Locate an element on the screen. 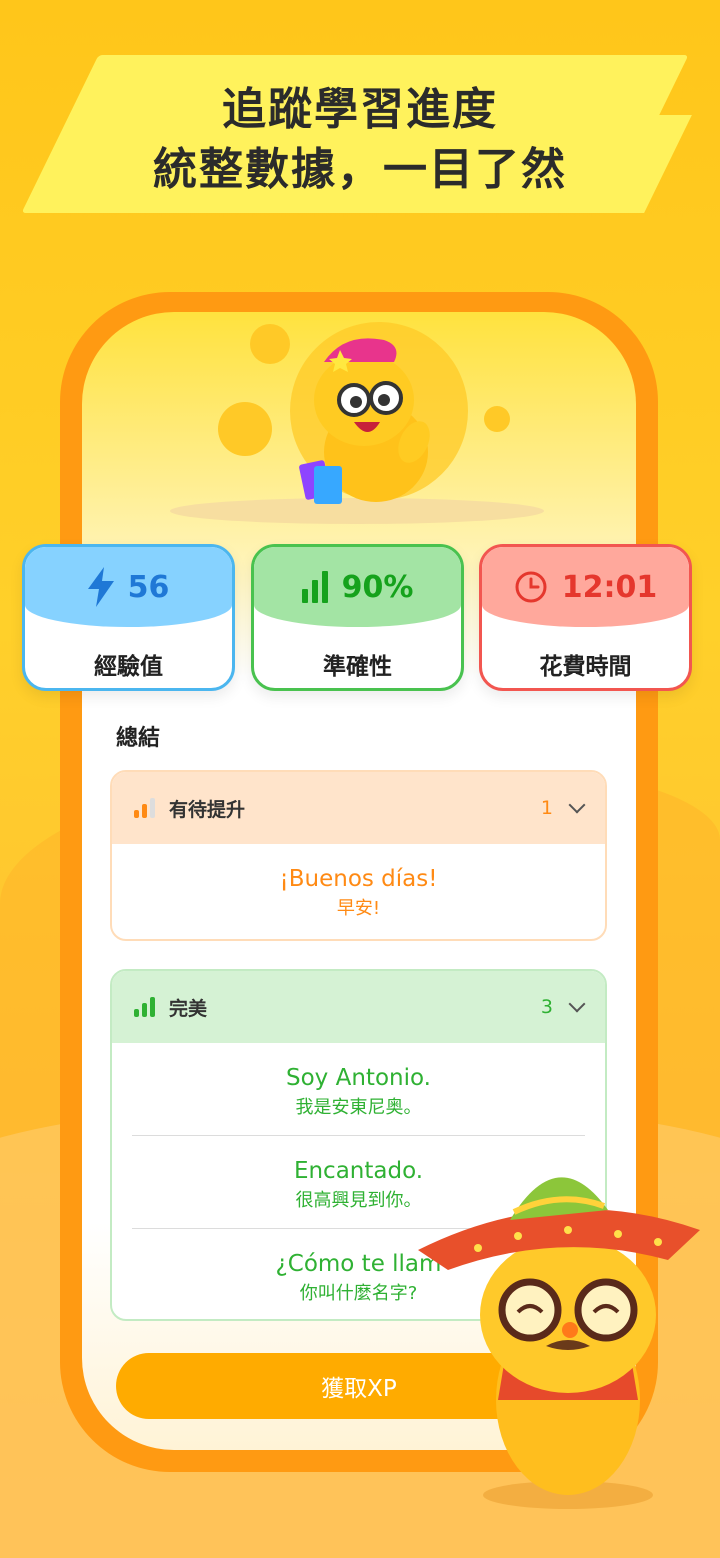 The width and height of the screenshot is (720, 1558). lightning-icon is located at coordinates (100, 587).